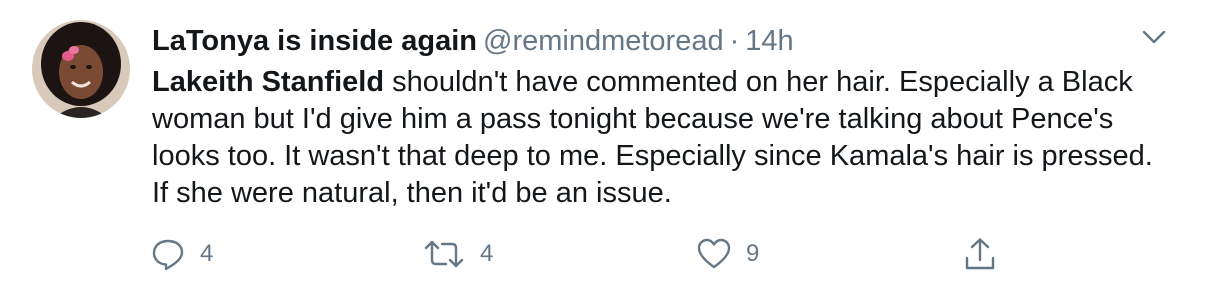 This screenshot has width=1206, height=298. Describe the element at coordinates (487, 253) in the screenshot. I see `retweet-count: 4` at that location.